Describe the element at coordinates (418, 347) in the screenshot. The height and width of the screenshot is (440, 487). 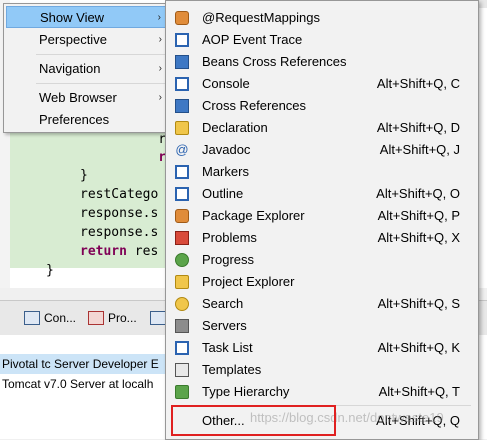
I see `submenu-item-shortcut: Alt+Shift+Q, K` at that location.